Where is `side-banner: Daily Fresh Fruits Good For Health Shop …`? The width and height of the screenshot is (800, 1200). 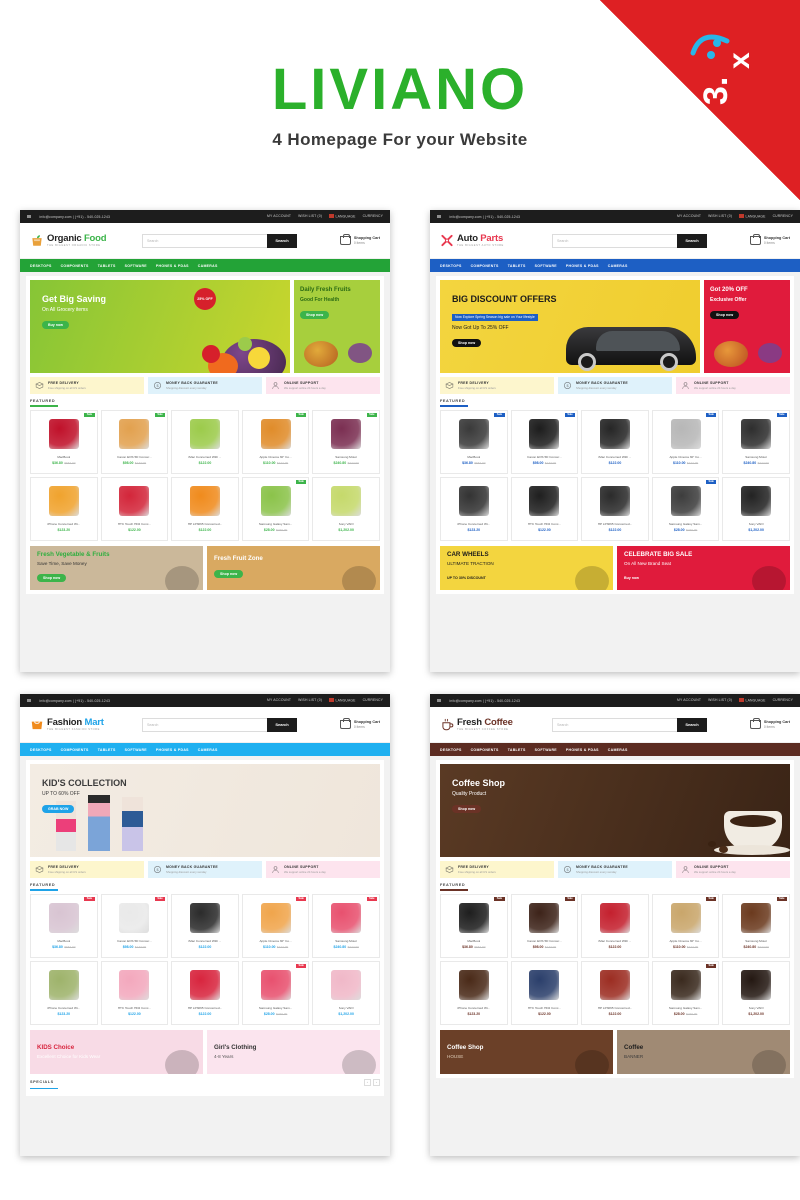
side-banner: Daily Fresh Fruits Good For Health Shop … is located at coordinates (337, 326).